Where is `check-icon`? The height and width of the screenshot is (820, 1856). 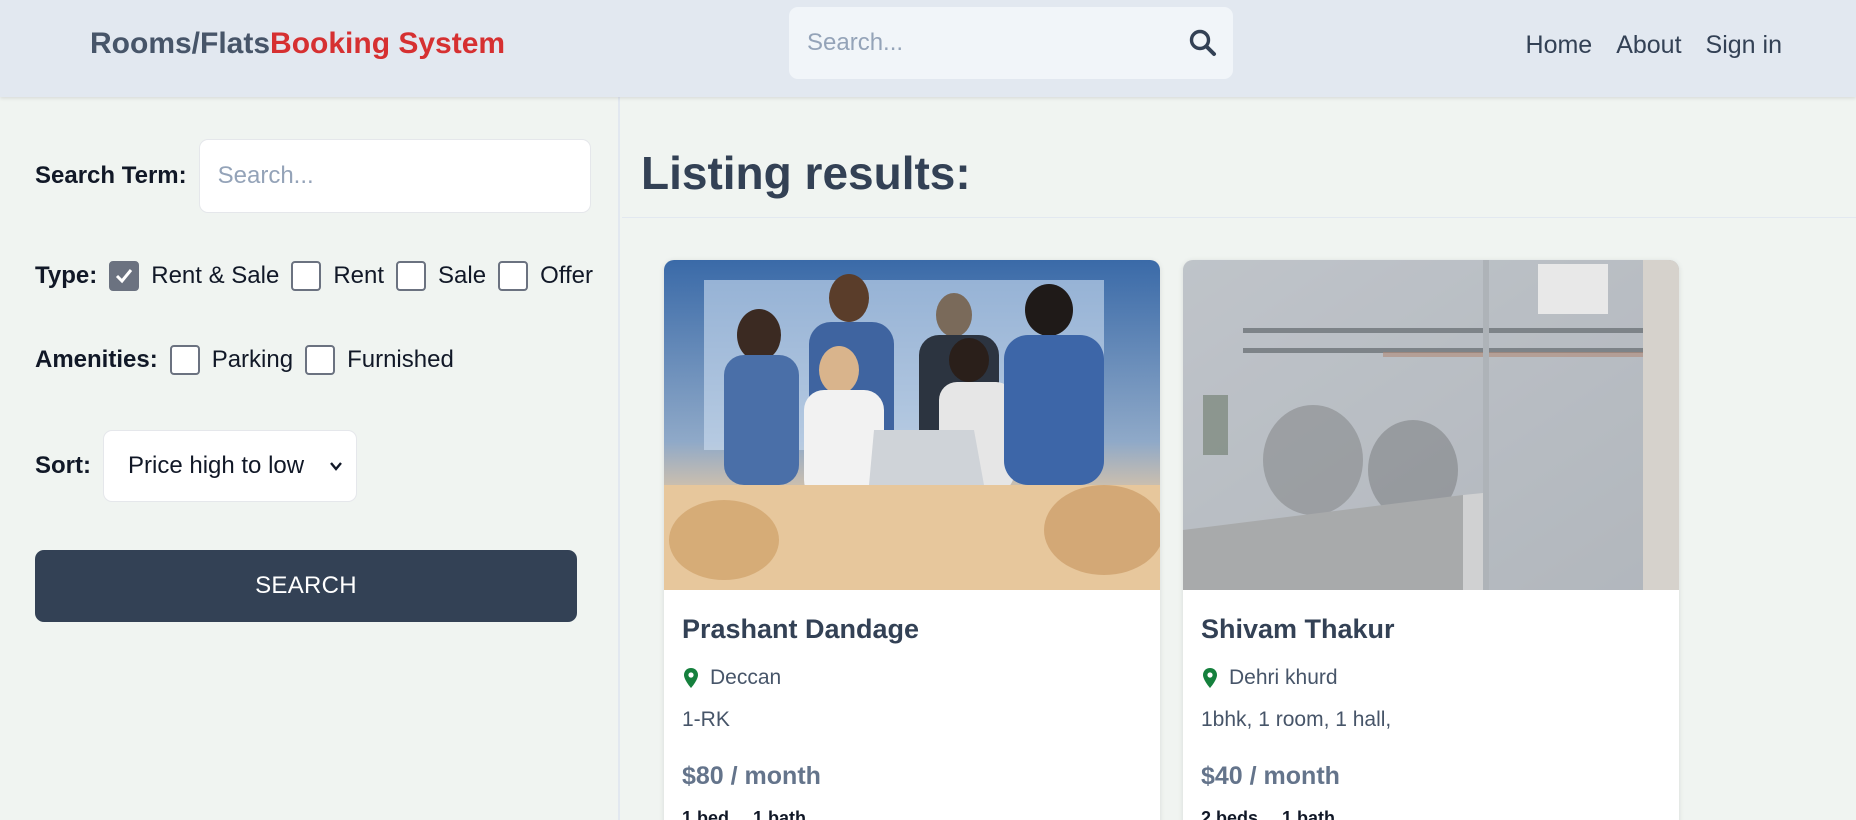 check-icon is located at coordinates (124, 276).